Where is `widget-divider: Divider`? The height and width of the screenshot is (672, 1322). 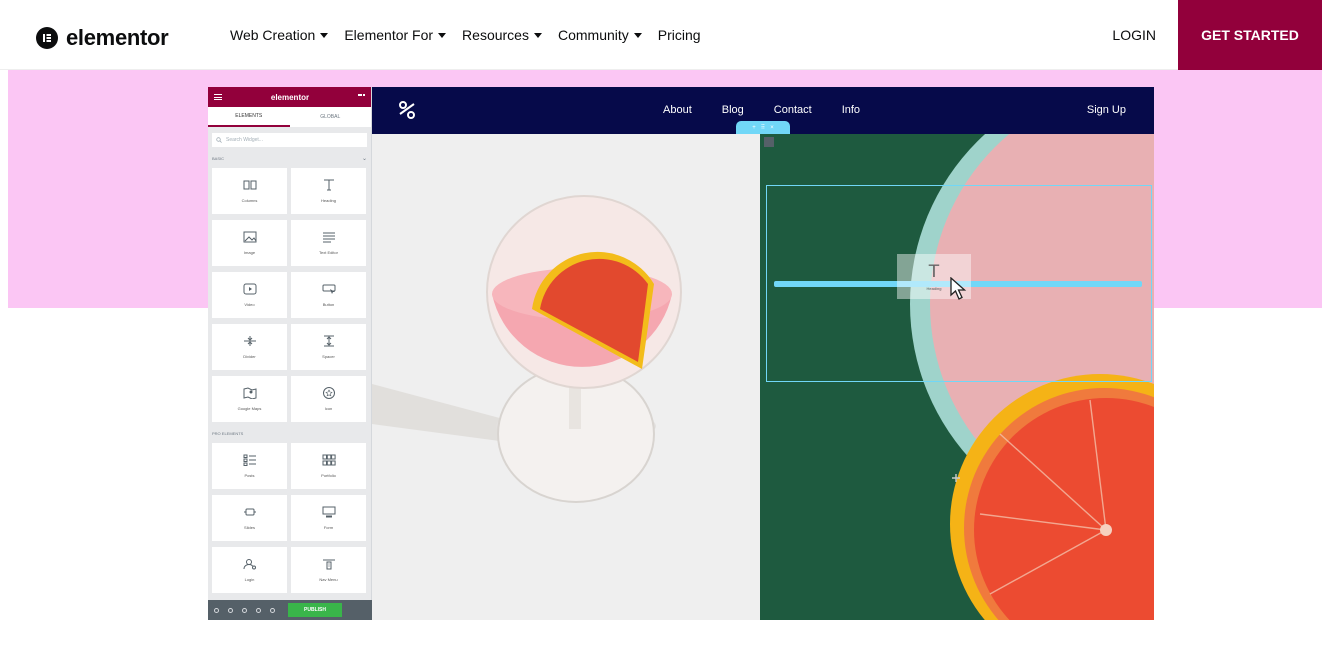
widget-divider: Divider is located at coordinates (249, 347).